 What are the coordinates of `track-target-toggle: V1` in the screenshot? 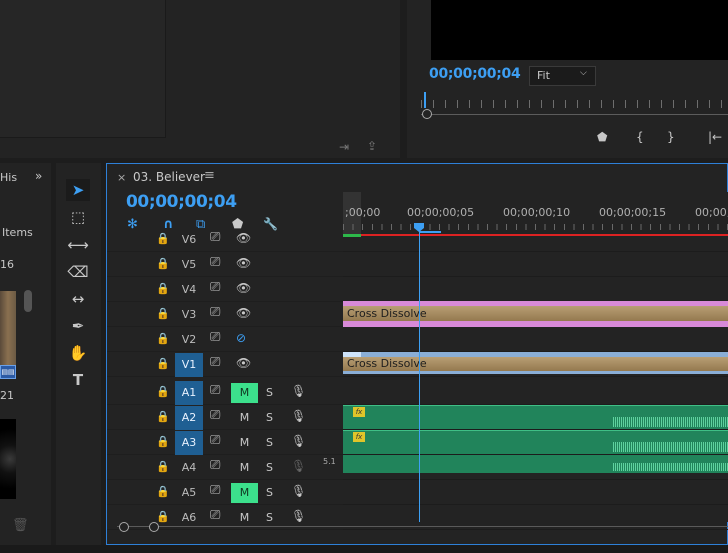 It's located at (189, 365).